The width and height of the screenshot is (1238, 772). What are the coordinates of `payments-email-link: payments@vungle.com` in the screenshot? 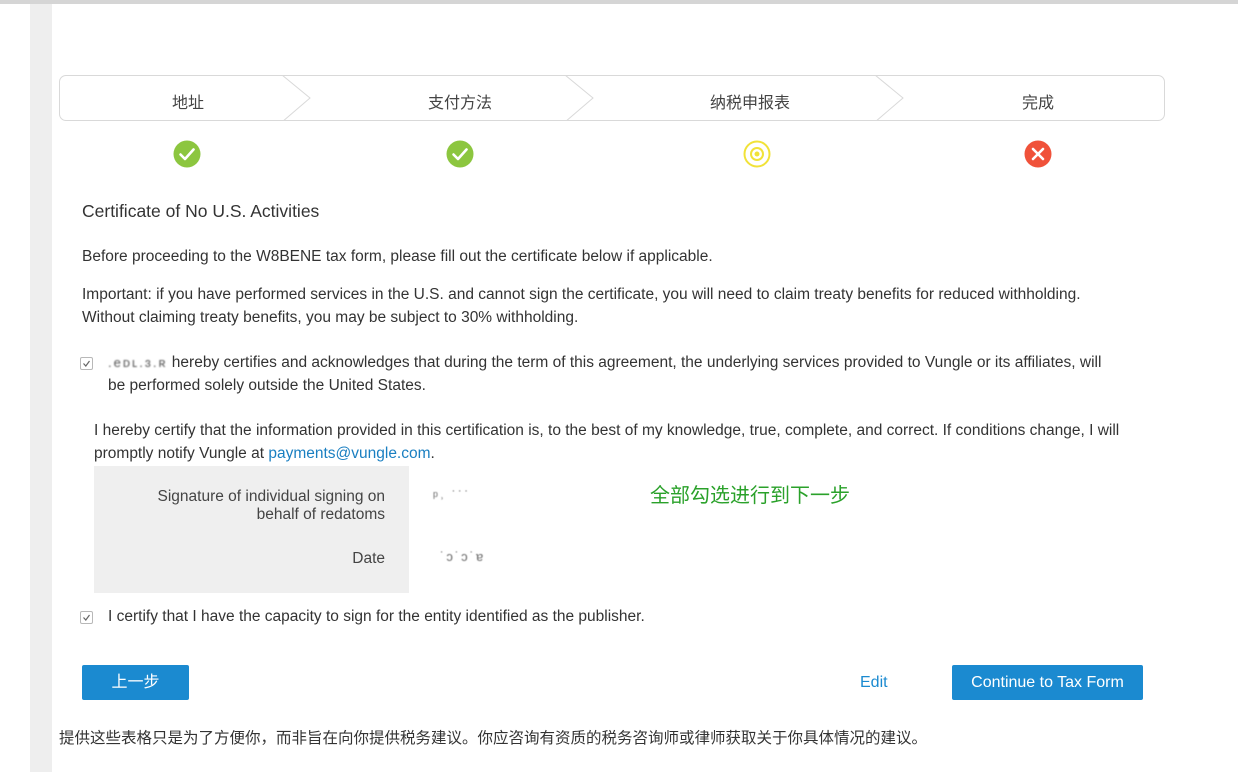 It's located at (349, 453).